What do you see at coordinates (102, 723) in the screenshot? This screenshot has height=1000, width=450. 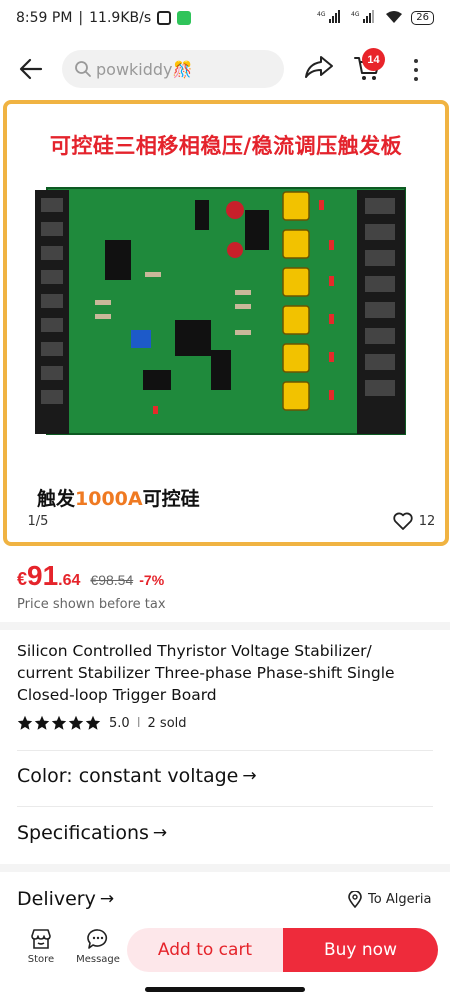 I see `rating-row: 5.0 I 2 sold` at bounding box center [102, 723].